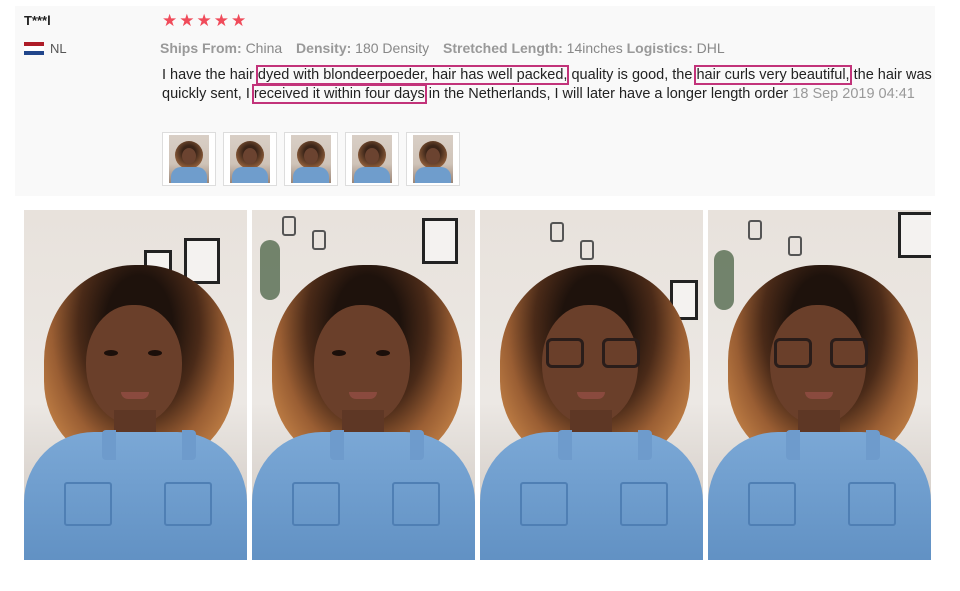 This screenshot has height=591, width=960. I want to click on review-text-part: quality is good, the, so click(632, 75).